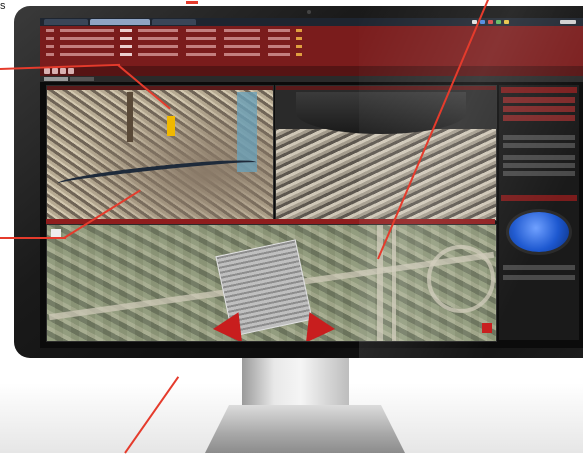 The image size is (583, 454). Describe the element at coordinates (568, 22) in the screenshot. I see `window-controls` at that location.